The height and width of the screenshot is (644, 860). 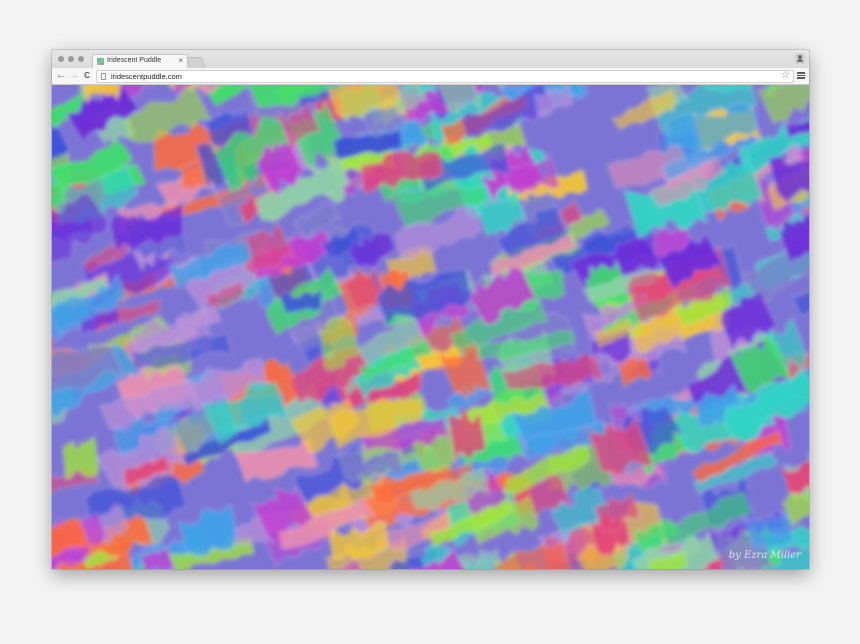 What do you see at coordinates (146, 76) in the screenshot?
I see `url-text: iridescentpuddle.com` at bounding box center [146, 76].